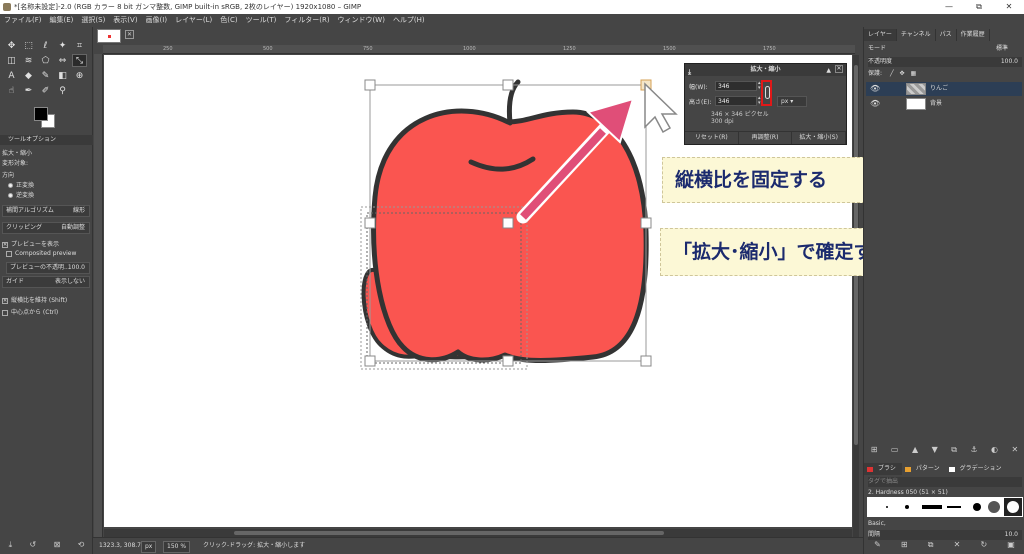 The width and height of the screenshot is (1024, 554). What do you see at coordinates (45, 75) in the screenshot?
I see `paintbrush-icon: ✎` at bounding box center [45, 75].